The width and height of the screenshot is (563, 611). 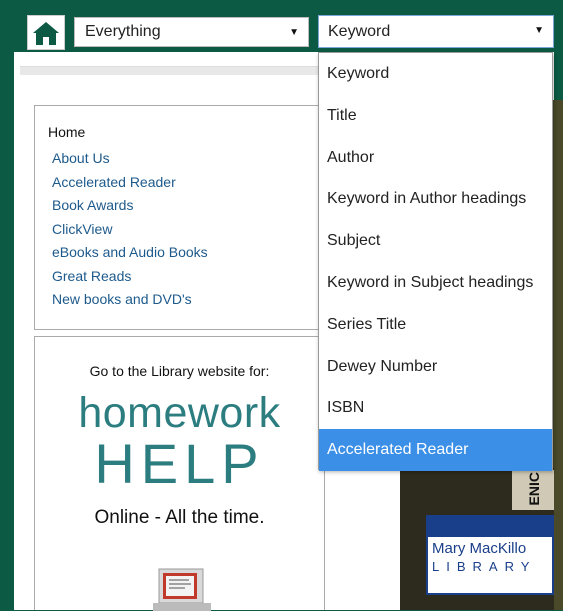 I want to click on option-keyword-subject: Keyword in Subject headings, so click(x=435, y=283).